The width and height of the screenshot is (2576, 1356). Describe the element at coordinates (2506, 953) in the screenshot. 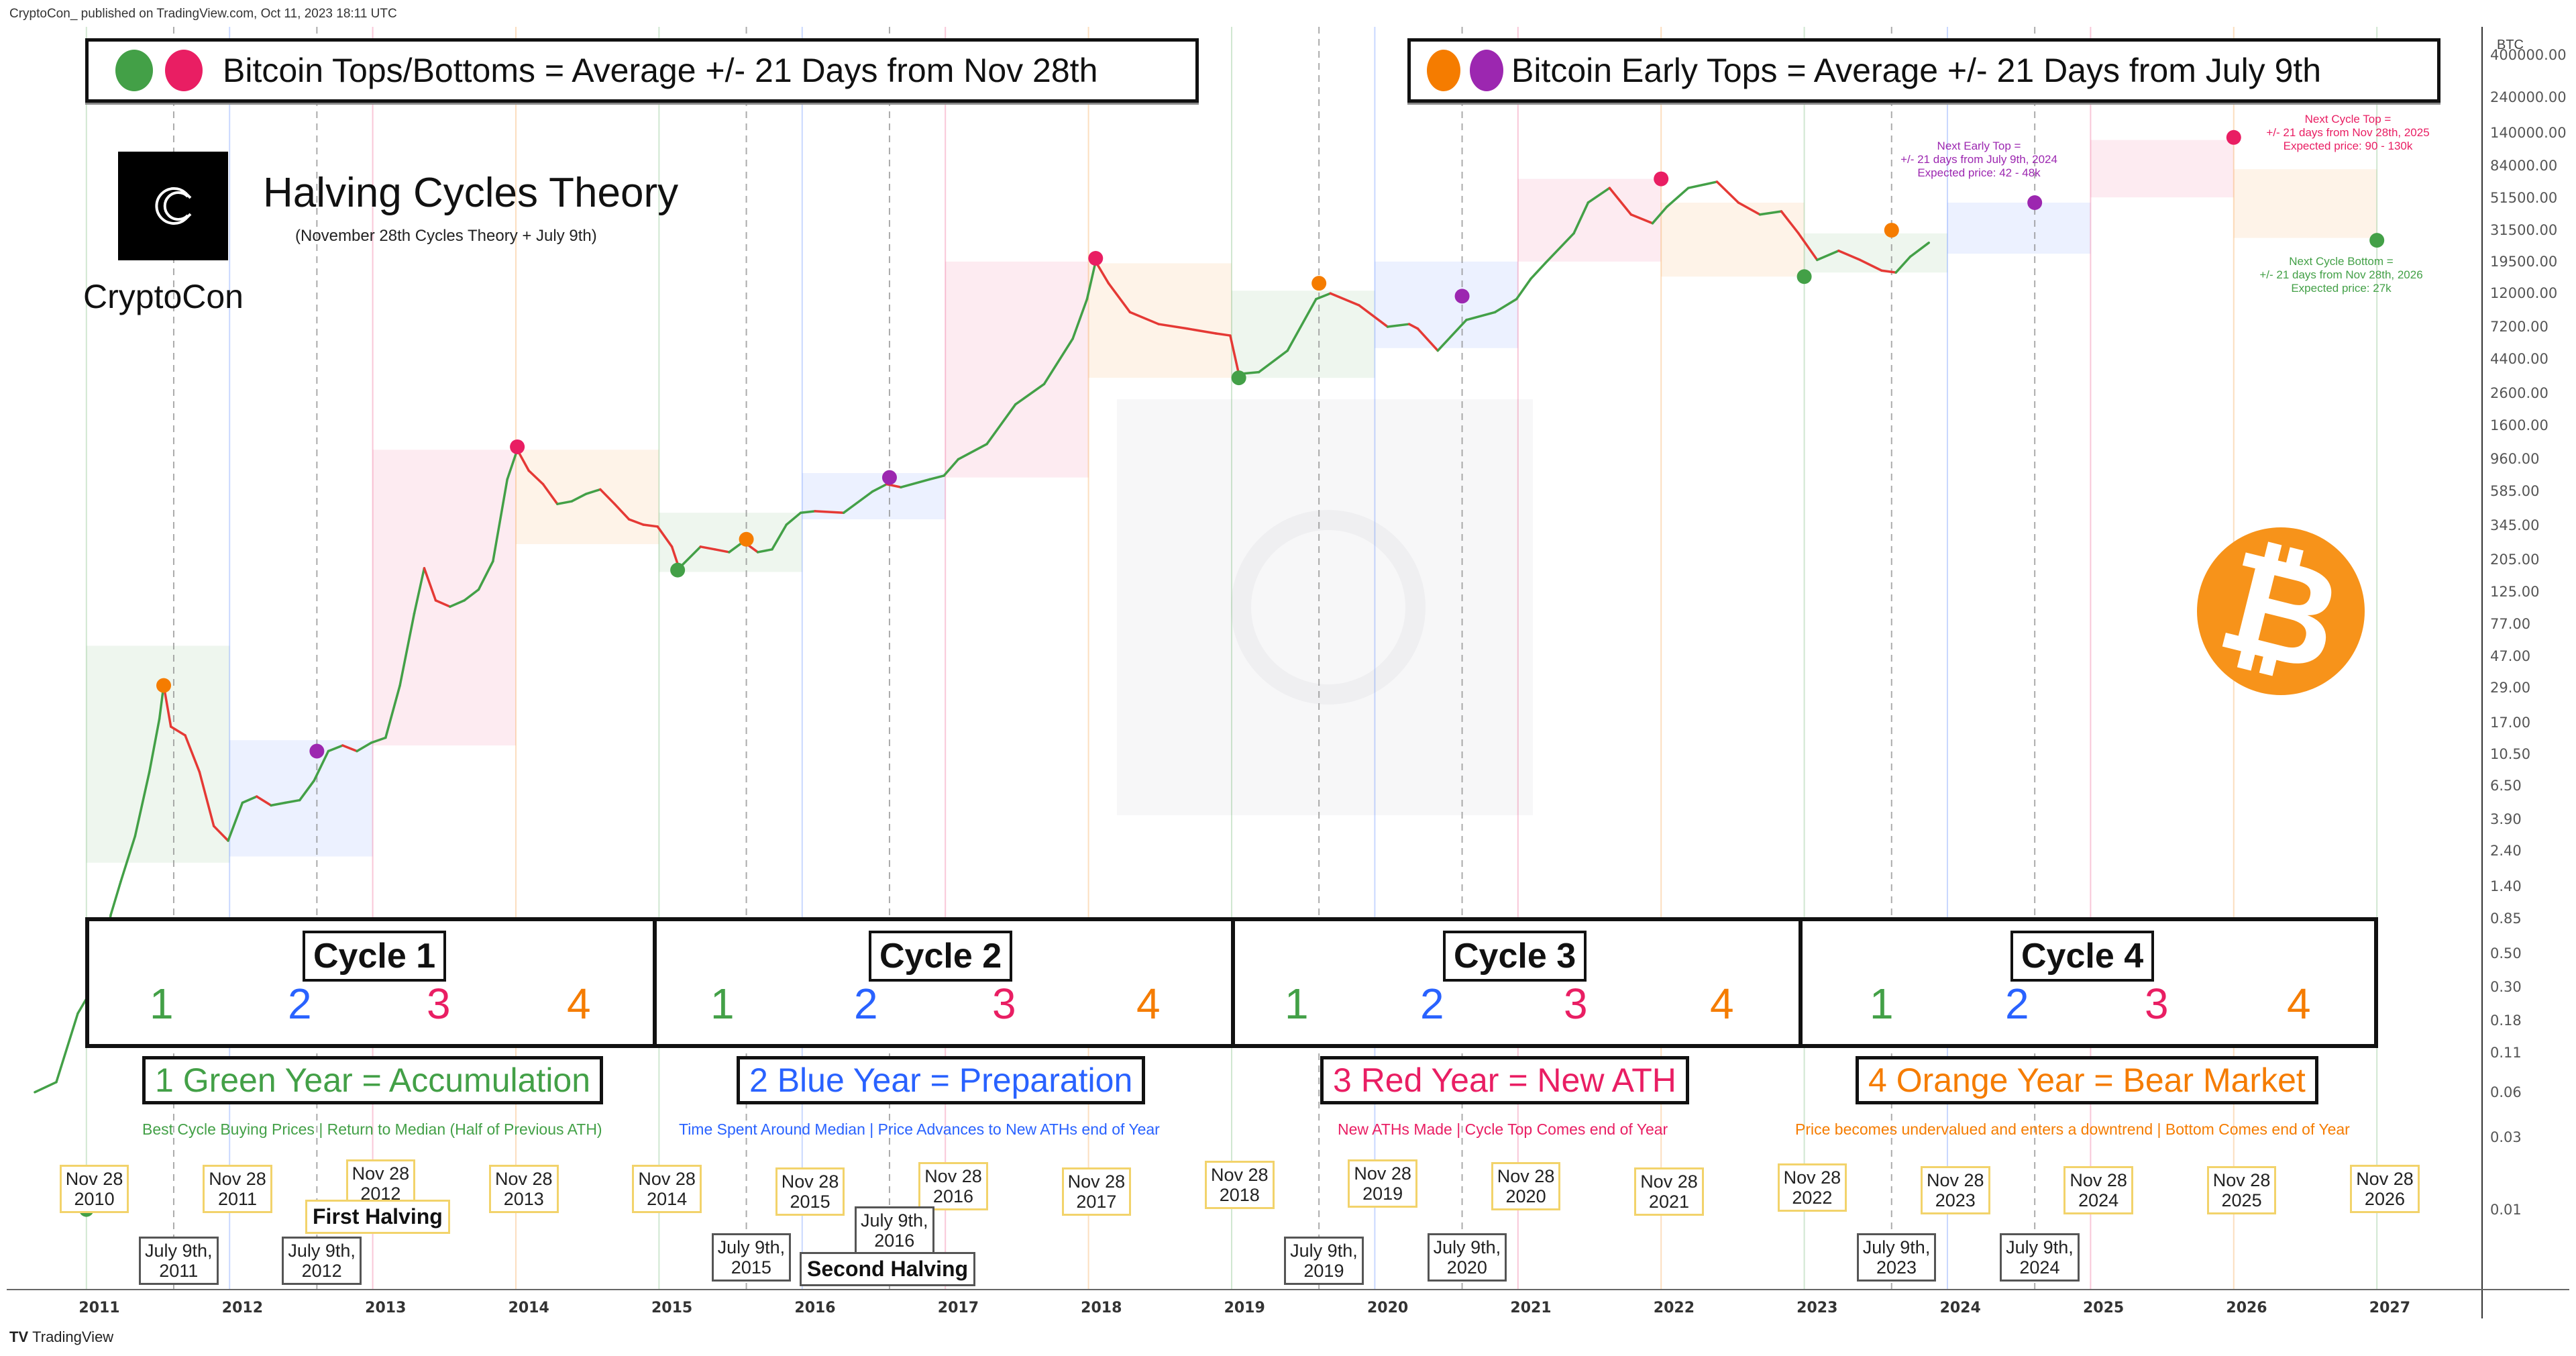

I see `price-tick-label: 0.50` at that location.